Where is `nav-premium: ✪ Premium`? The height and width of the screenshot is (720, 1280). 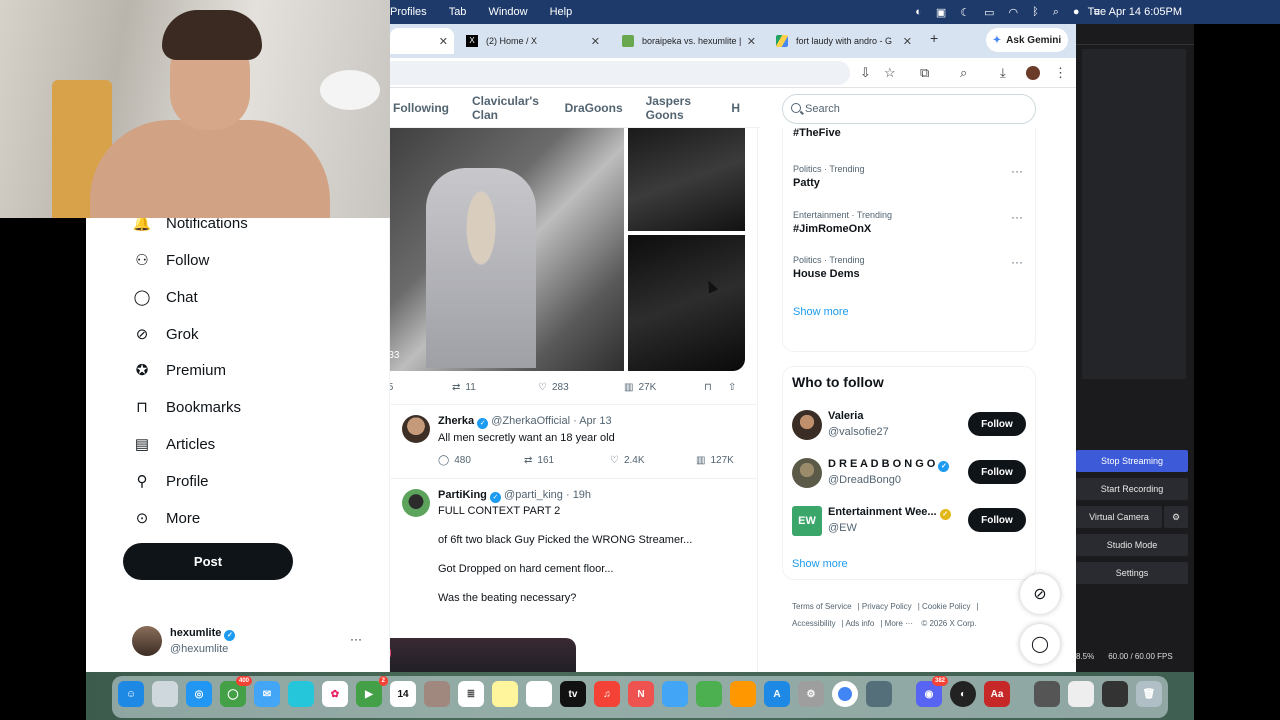
nav-premium: ✪ Premium is located at coordinates (179, 370).